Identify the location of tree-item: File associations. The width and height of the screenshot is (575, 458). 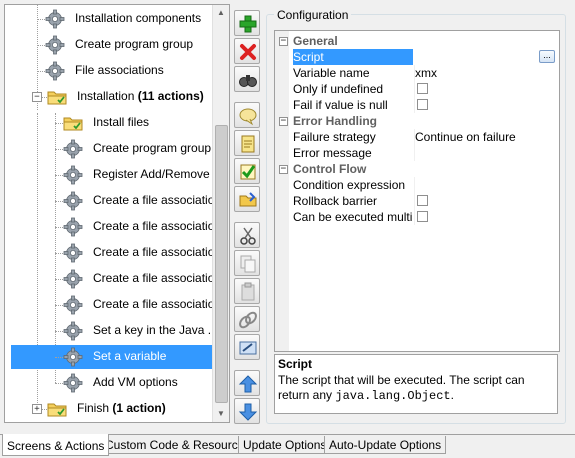
(110, 71).